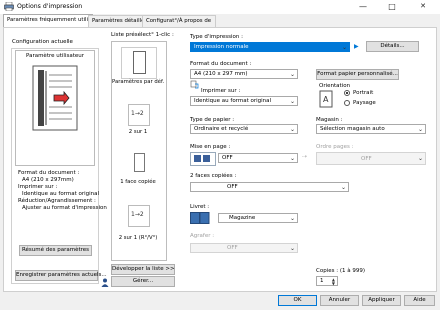 The height and width of the screenshot is (310, 440). Describe the element at coordinates (138, 132) in the screenshot. I see `preset-item-label: 2 sur 1` at that location.